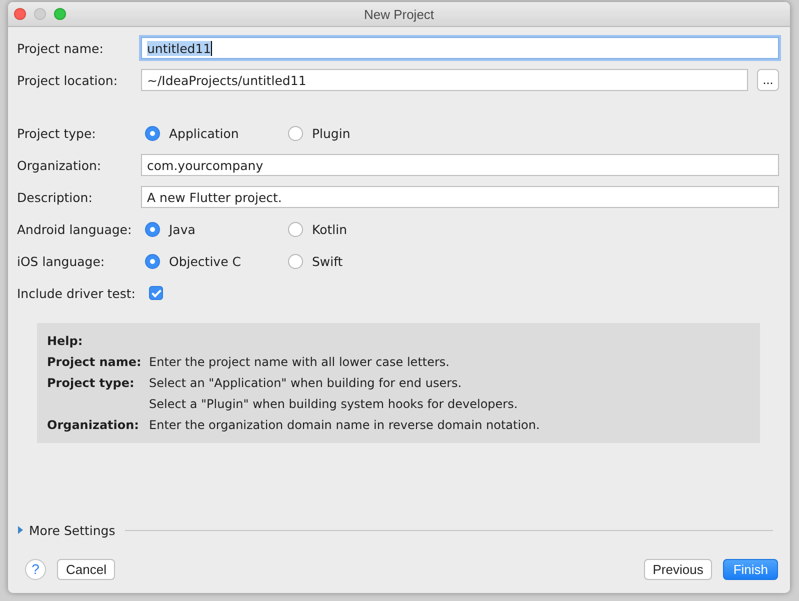 The height and width of the screenshot is (601, 799). What do you see at coordinates (678, 569) in the screenshot?
I see `dialog-button: Previous` at bounding box center [678, 569].